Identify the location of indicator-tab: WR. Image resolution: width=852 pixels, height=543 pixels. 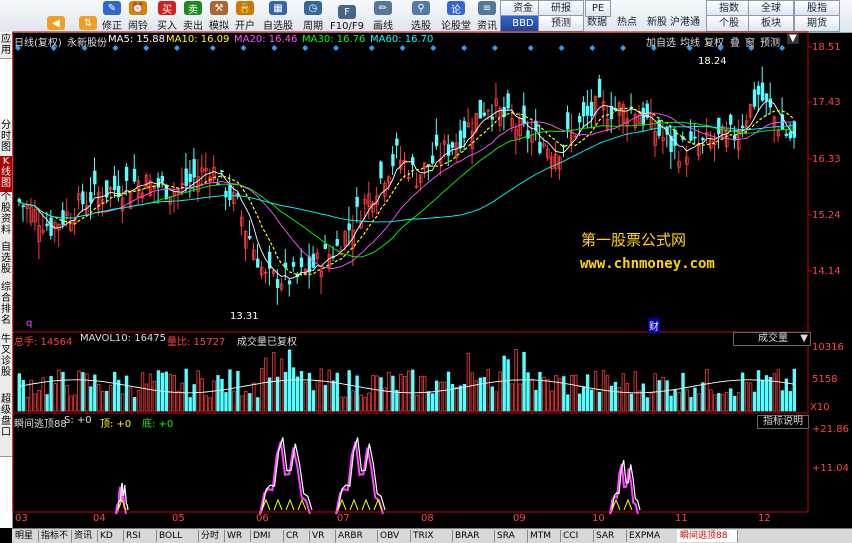
(237, 536).